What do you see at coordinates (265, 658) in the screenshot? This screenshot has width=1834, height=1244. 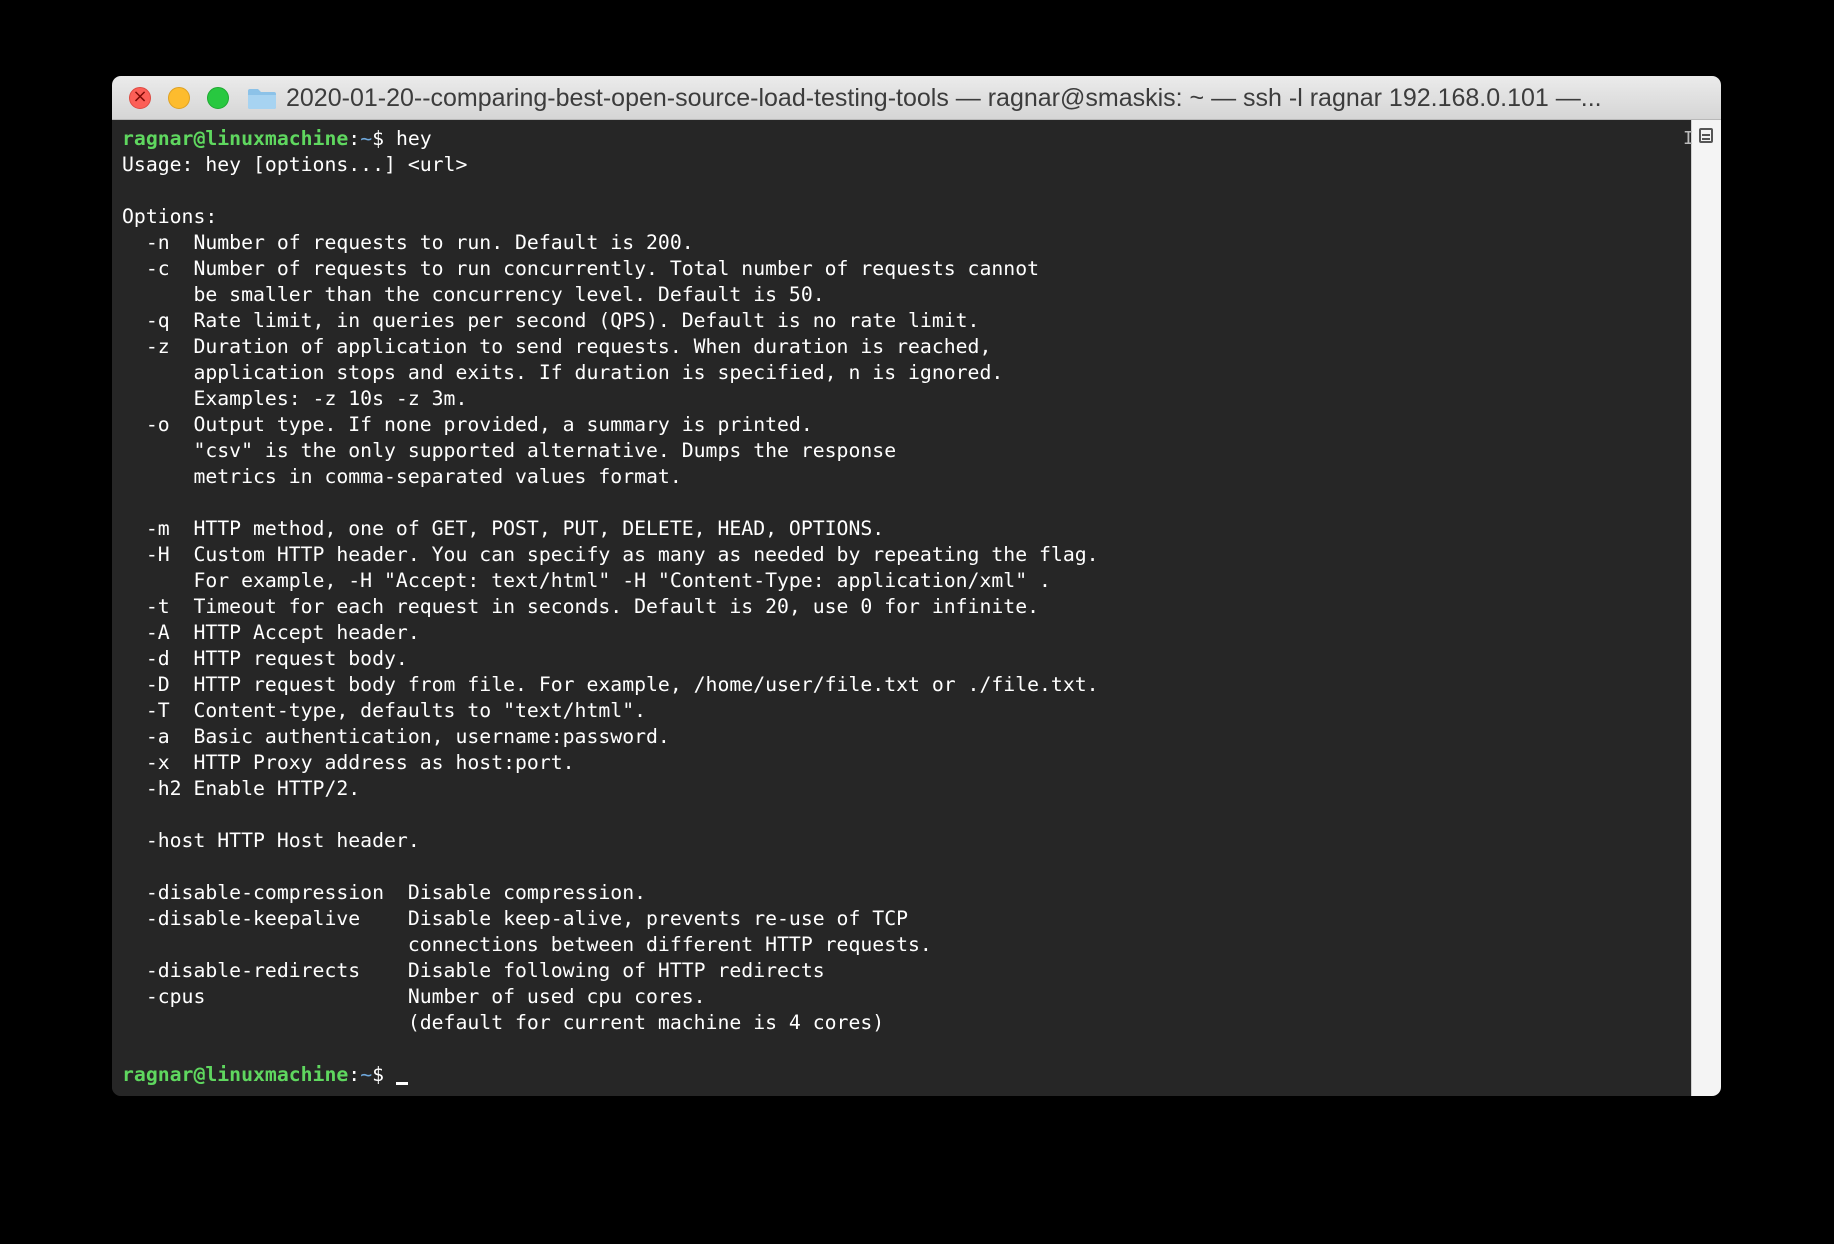 I see `output-line: -d HTTP request body.` at bounding box center [265, 658].